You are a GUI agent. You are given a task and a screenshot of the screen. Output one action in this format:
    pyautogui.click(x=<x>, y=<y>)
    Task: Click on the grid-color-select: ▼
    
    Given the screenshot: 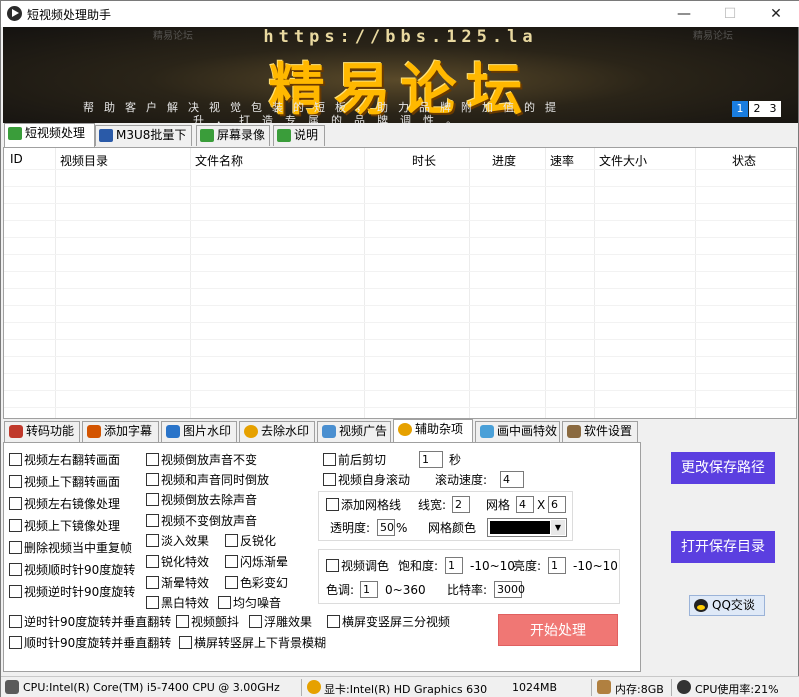 What is the action you would take?
    pyautogui.click(x=527, y=527)
    